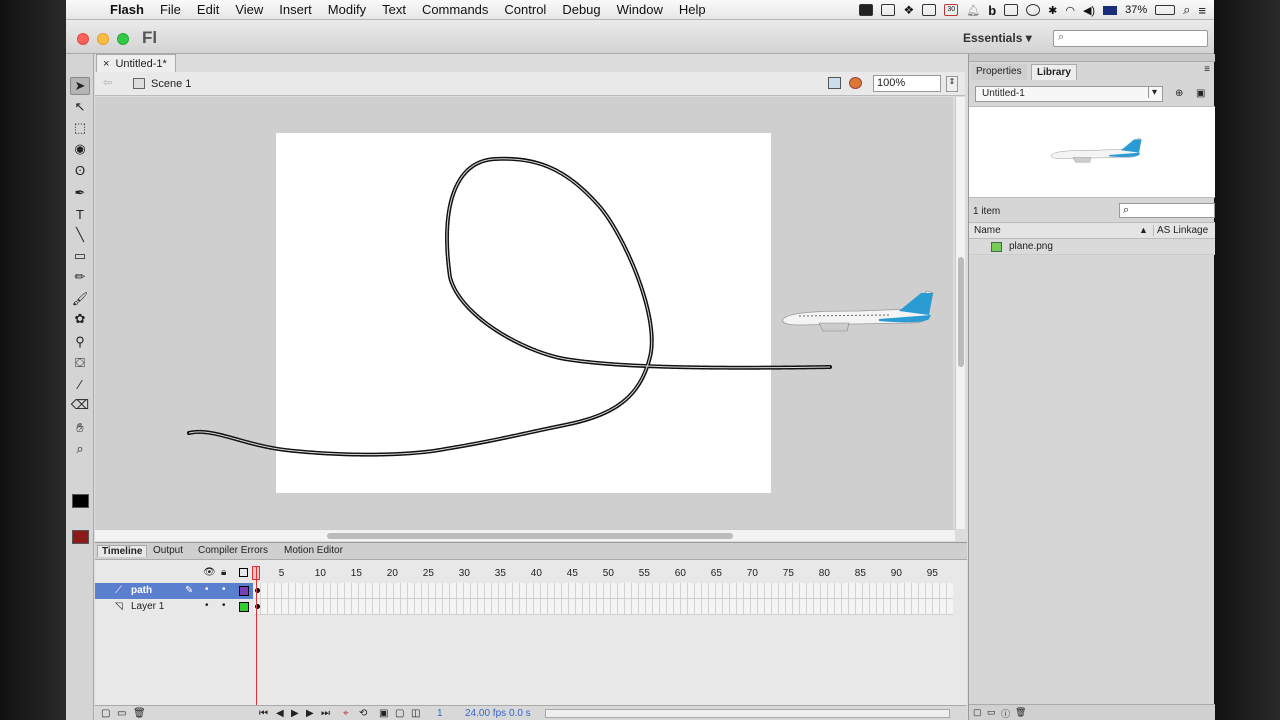  What do you see at coordinates (1143, 230) in the screenshot?
I see `sort-icon: ▲` at bounding box center [1143, 230].